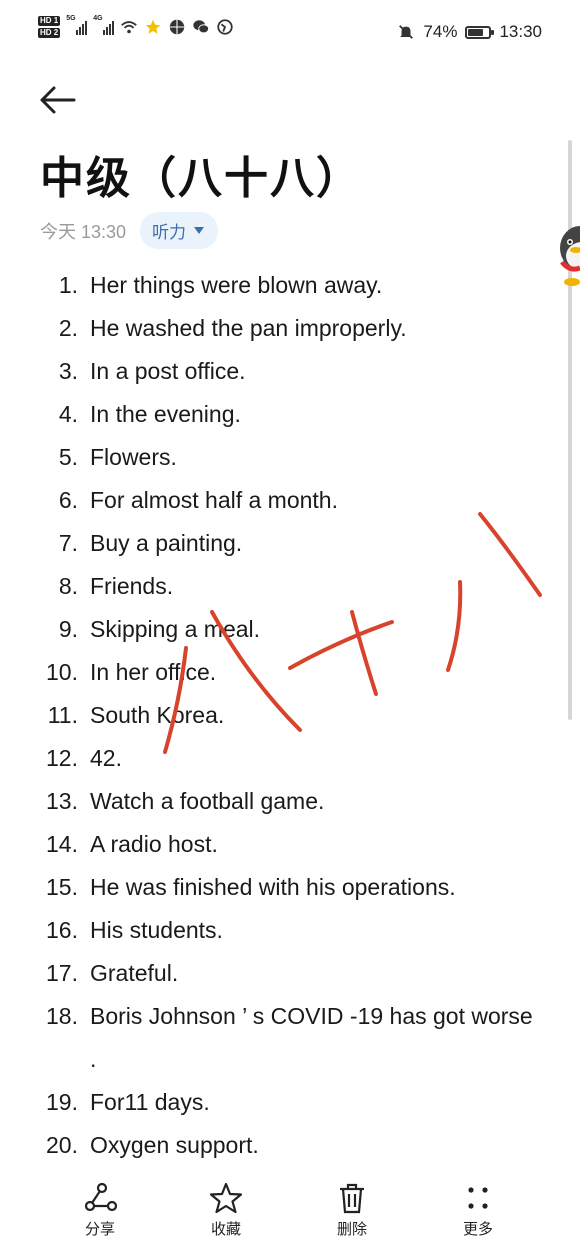 This screenshot has width=580, height=1257. Describe the element at coordinates (201, 178) in the screenshot. I see `note-title: 中级（八十八）` at that location.